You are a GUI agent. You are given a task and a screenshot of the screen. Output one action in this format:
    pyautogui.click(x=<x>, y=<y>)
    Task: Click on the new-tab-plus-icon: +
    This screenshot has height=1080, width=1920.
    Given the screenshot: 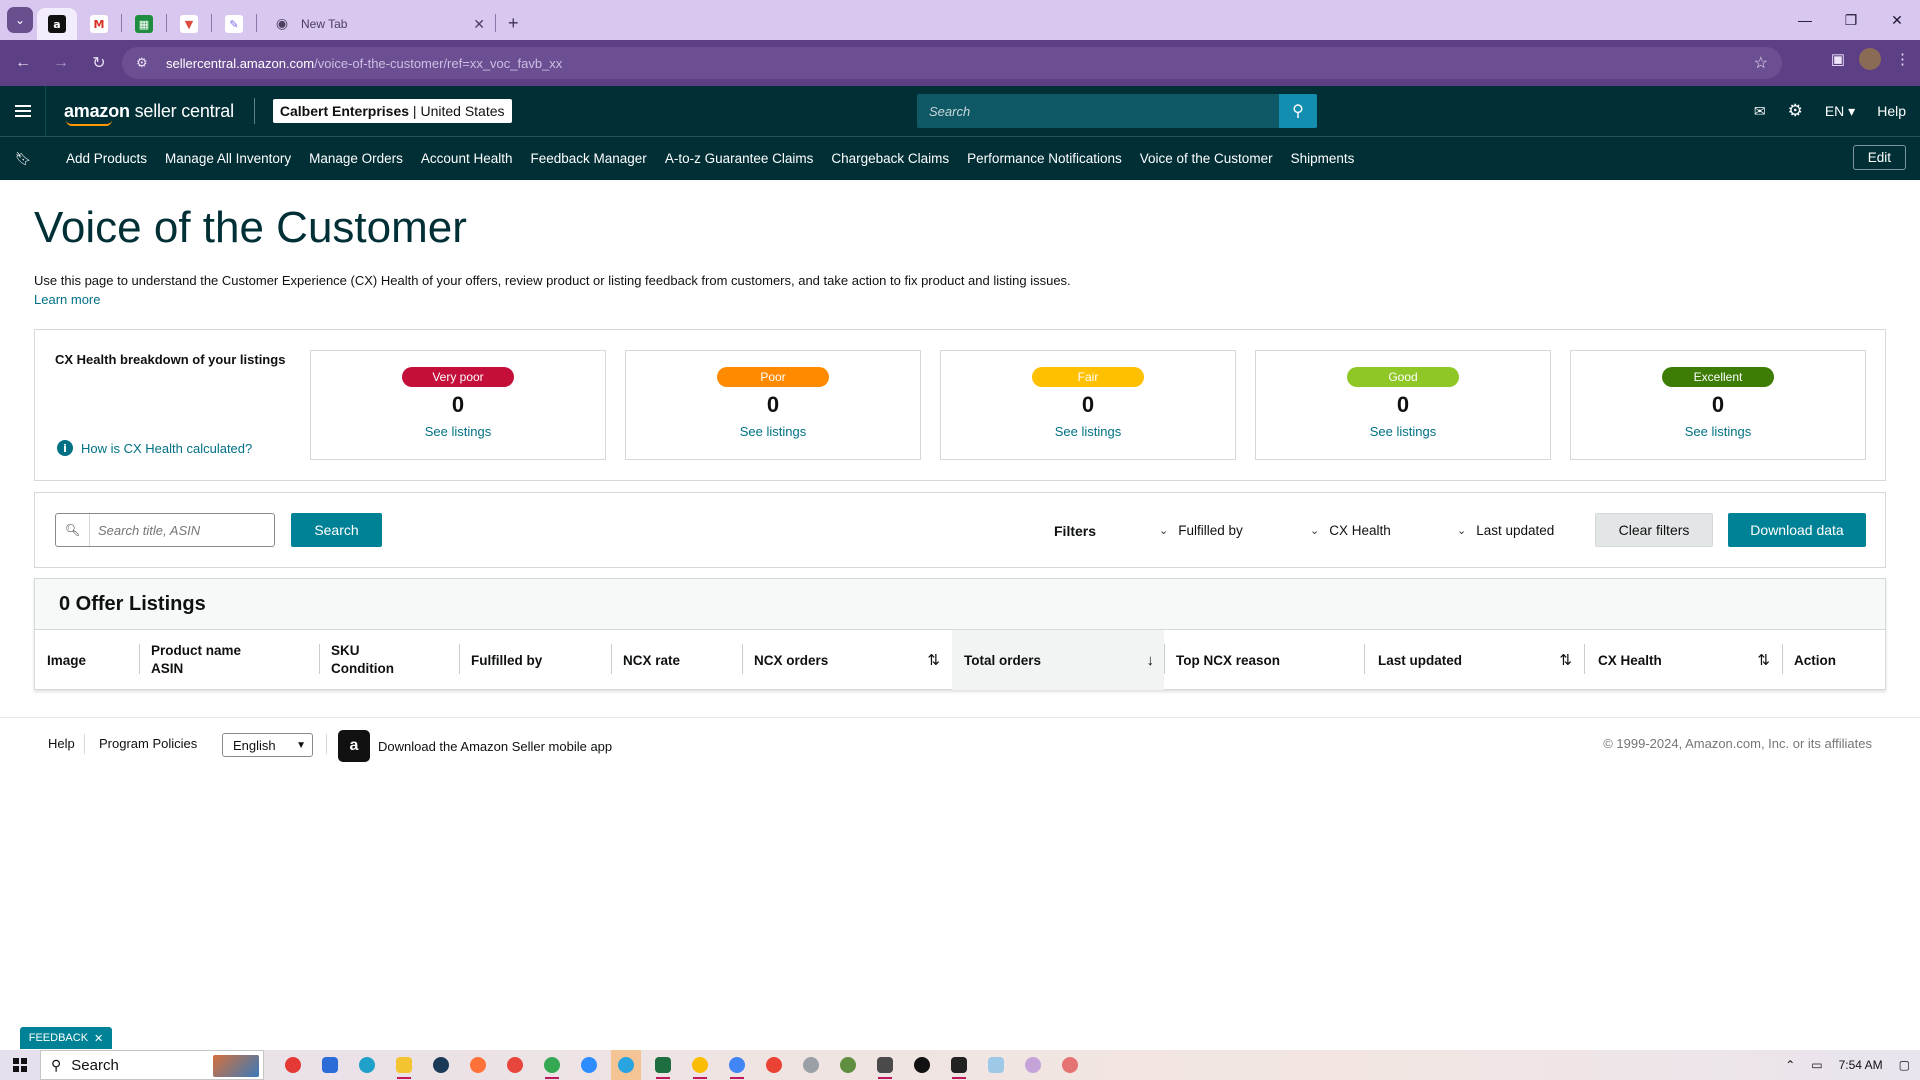 What is the action you would take?
    pyautogui.click(x=513, y=23)
    